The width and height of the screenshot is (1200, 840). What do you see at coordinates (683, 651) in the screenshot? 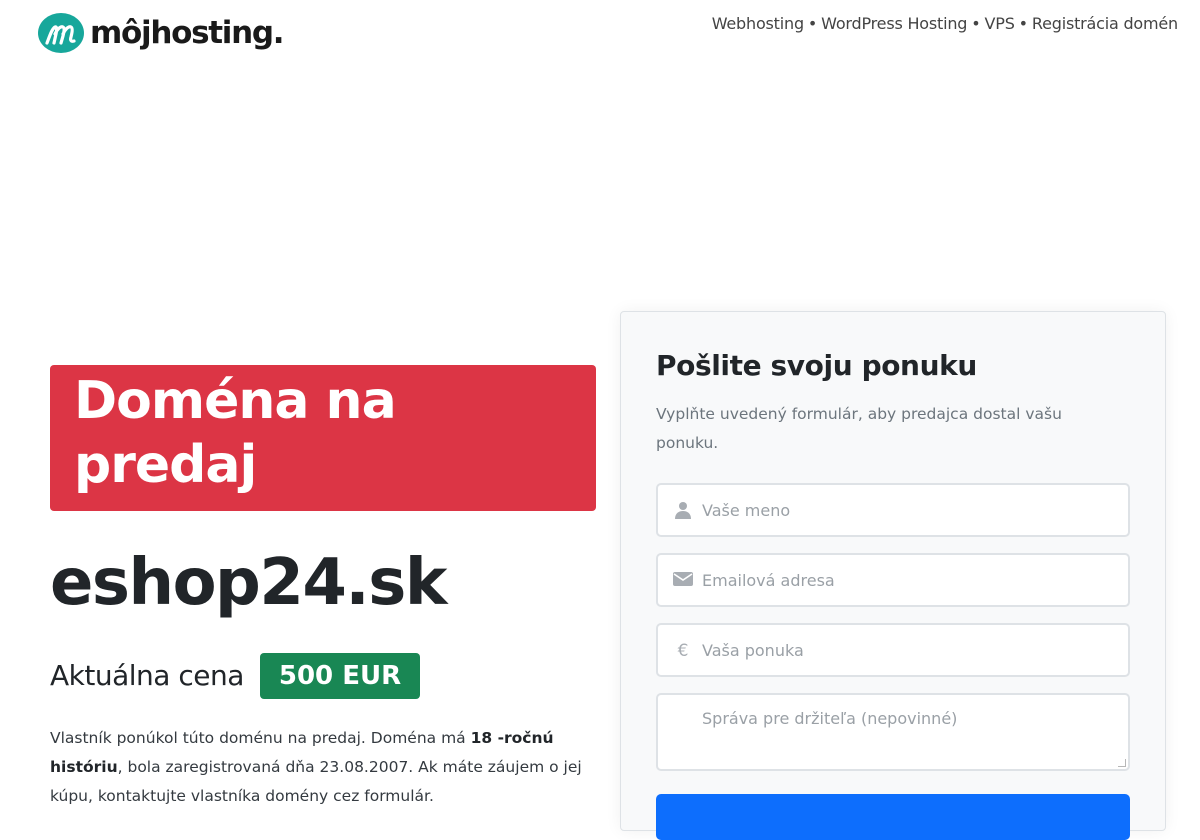
I see `euro-icon: €` at bounding box center [683, 651].